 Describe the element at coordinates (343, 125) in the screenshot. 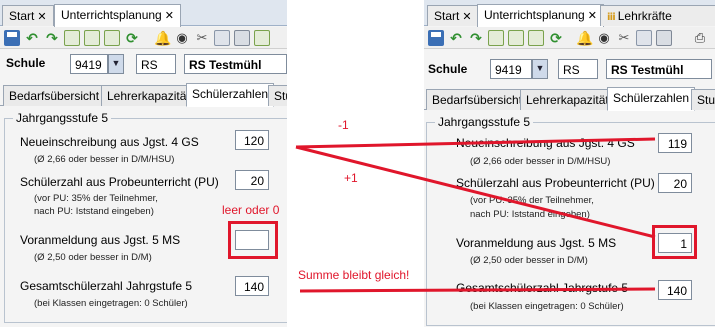

I see `annotation-minus: -1` at that location.